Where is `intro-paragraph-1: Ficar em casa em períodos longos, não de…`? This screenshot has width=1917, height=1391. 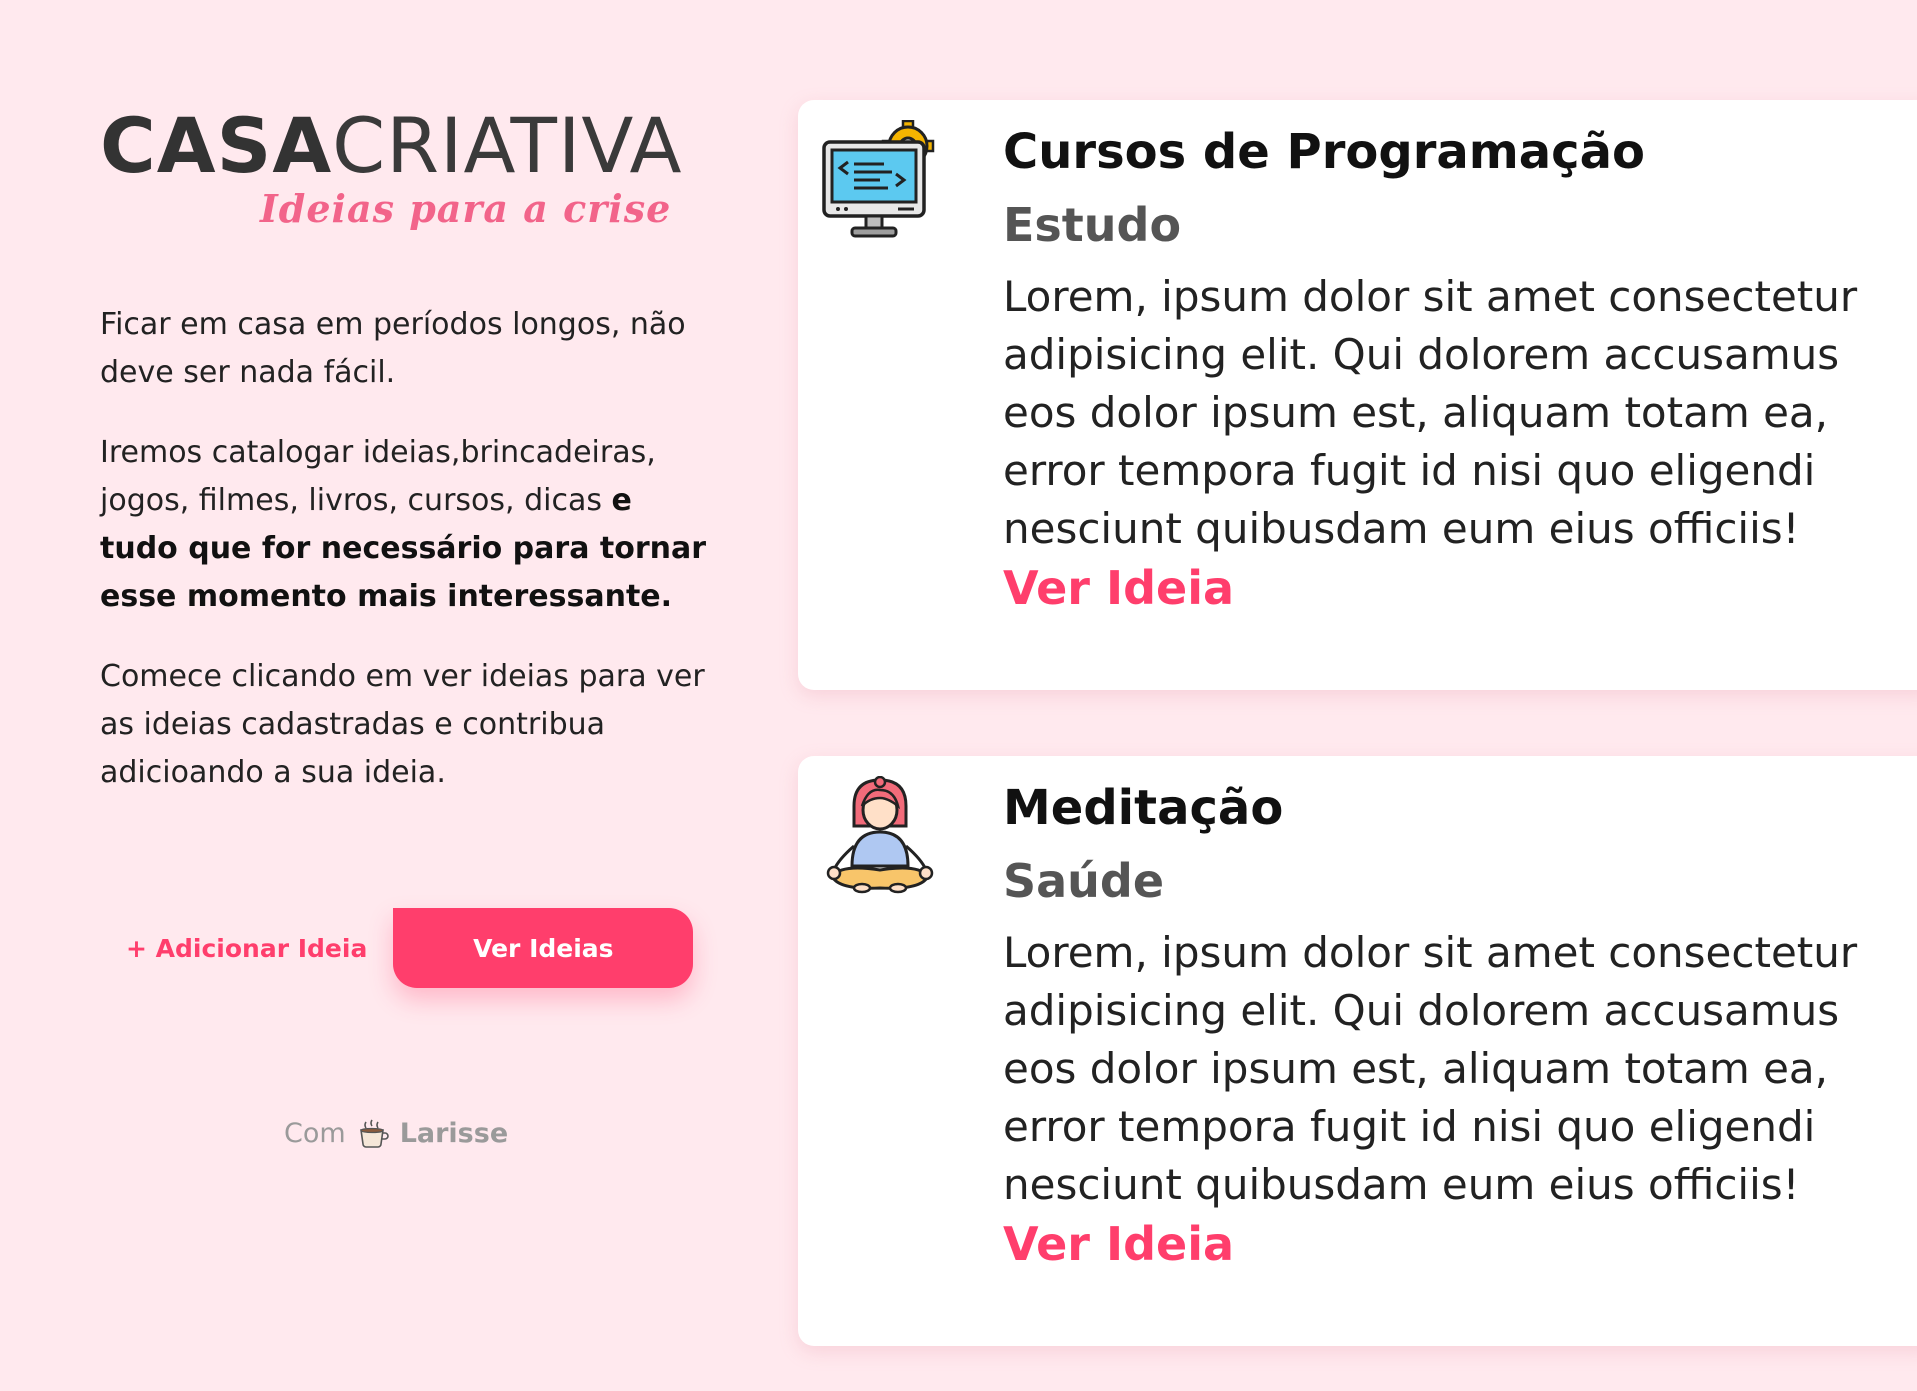 intro-paragraph-1: Ficar em casa em períodos longos, não de… is located at coordinates (393, 348).